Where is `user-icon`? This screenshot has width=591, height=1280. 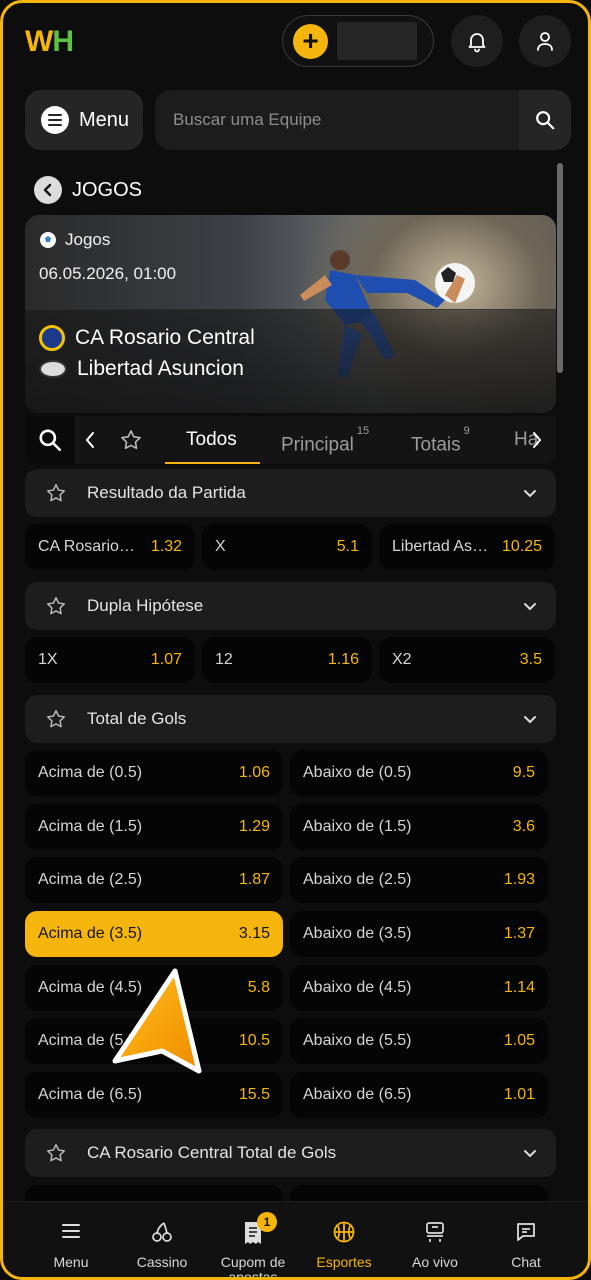 user-icon is located at coordinates (545, 41).